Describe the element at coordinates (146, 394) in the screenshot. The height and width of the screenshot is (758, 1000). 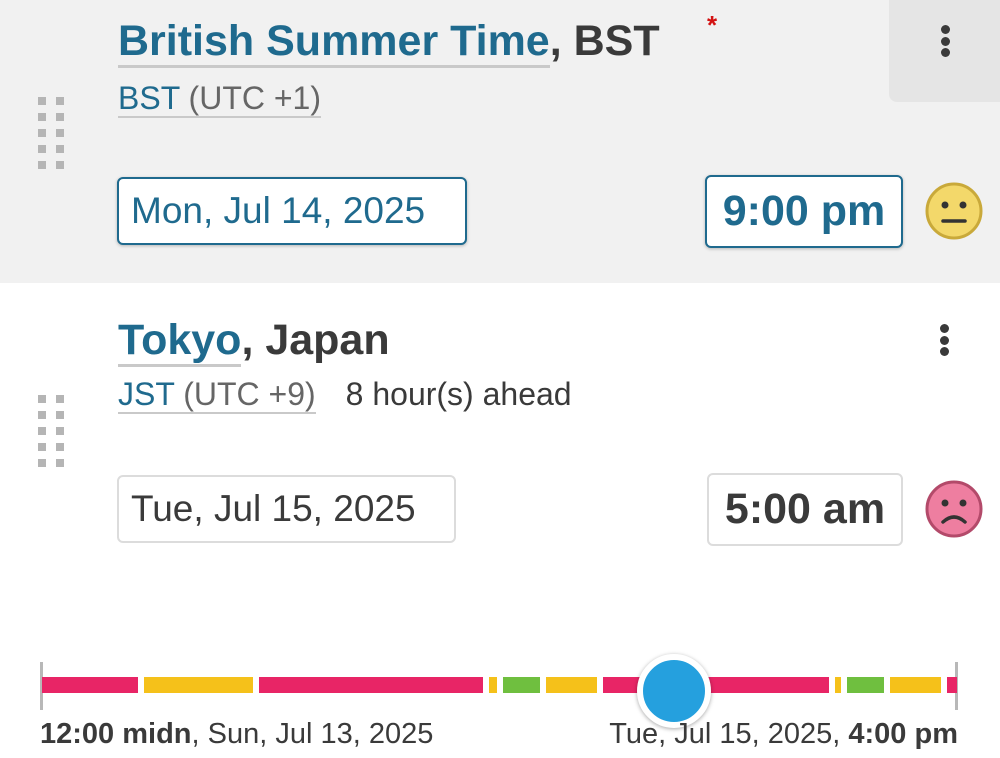
I see `tz-abbr: JST` at that location.